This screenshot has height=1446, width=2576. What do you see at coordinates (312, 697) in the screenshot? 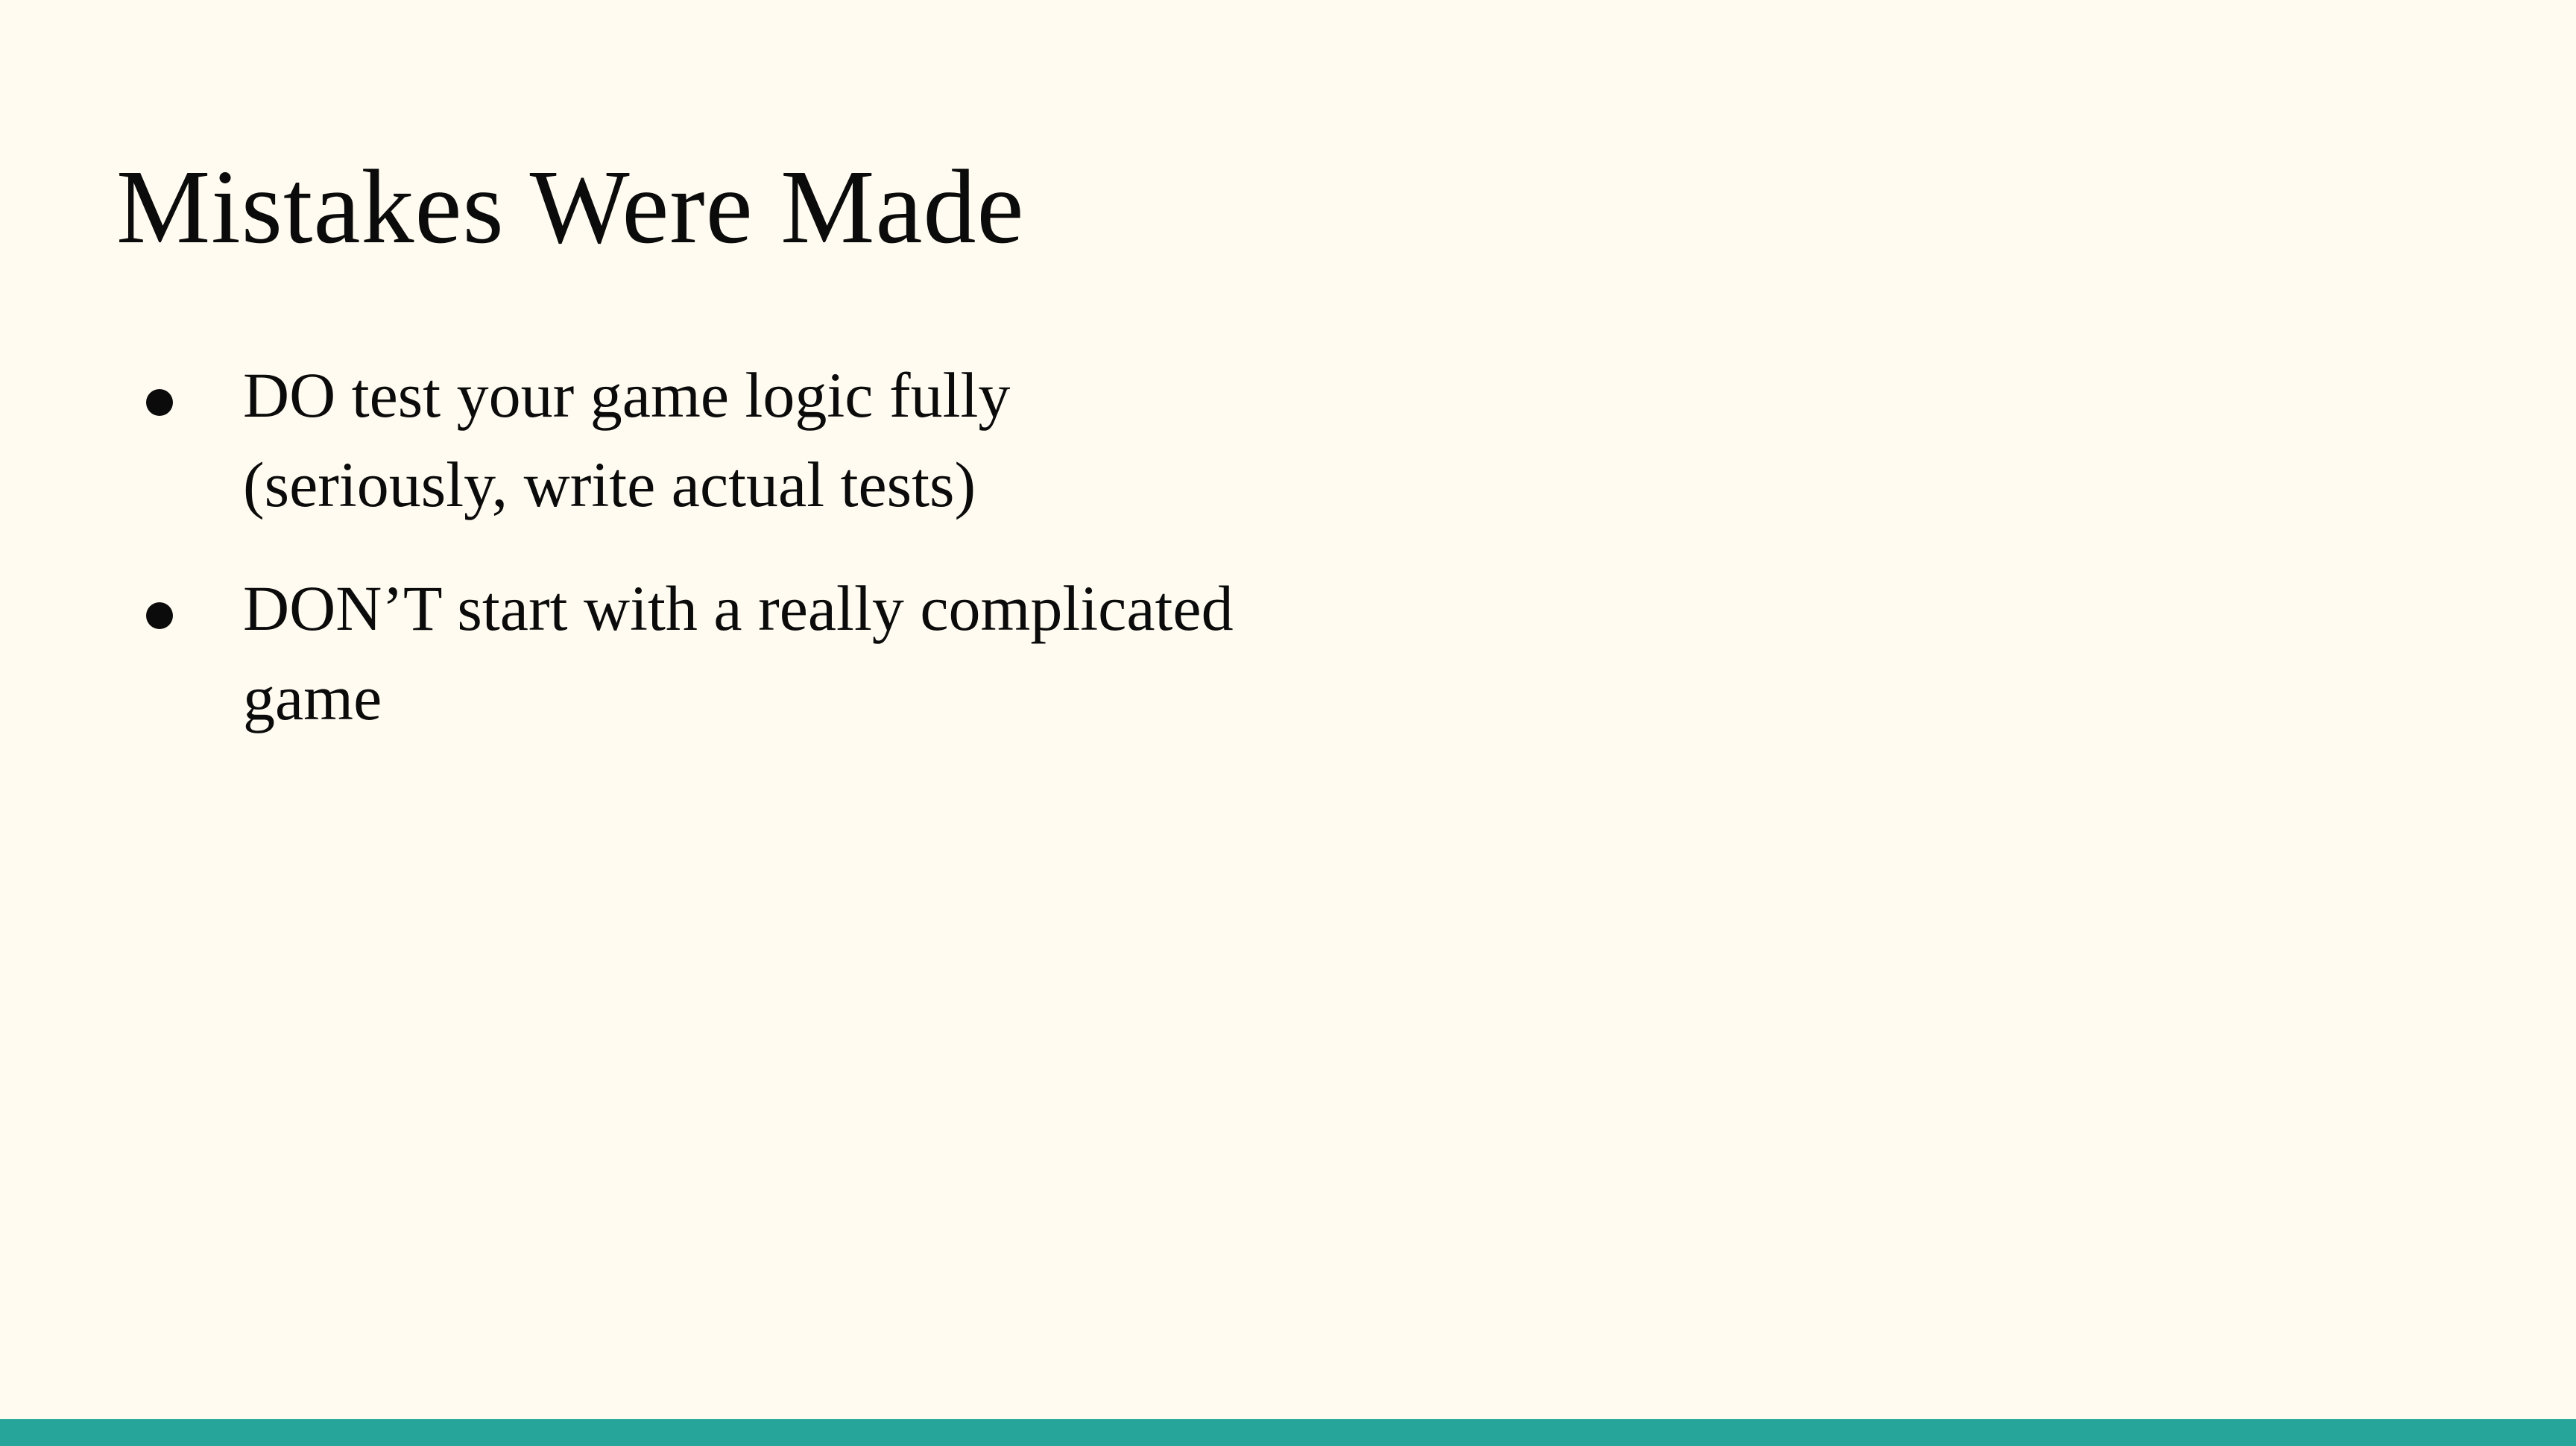
I see `bullet-text-line: game` at bounding box center [312, 697].